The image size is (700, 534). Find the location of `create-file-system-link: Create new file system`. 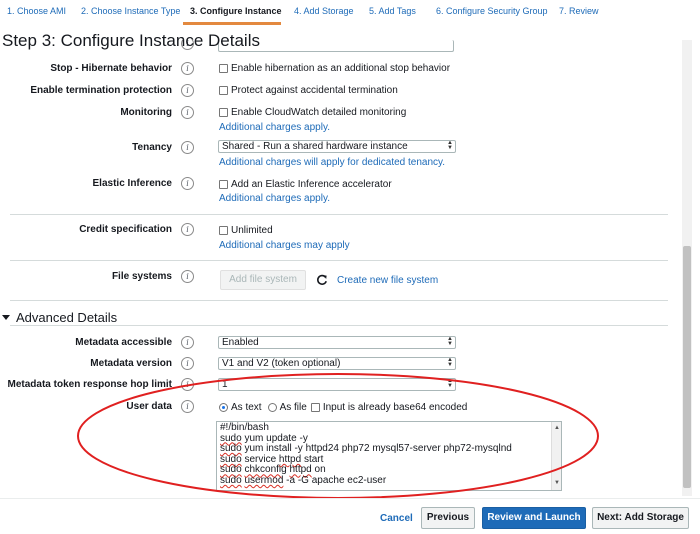

create-file-system-link: Create new file system is located at coordinates (387, 280).